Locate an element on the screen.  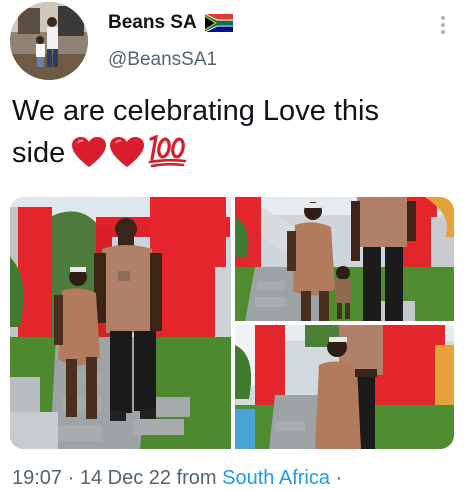
author-row: Beans SA is located at coordinates (170, 23).